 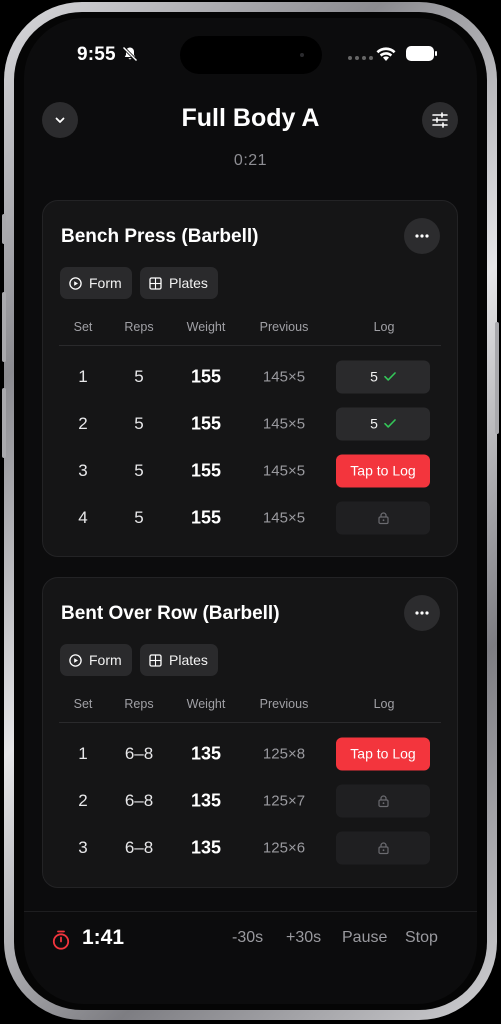 What do you see at coordinates (250, 800) in the screenshot?
I see `set-row: 2 6–8 135 125×7` at bounding box center [250, 800].